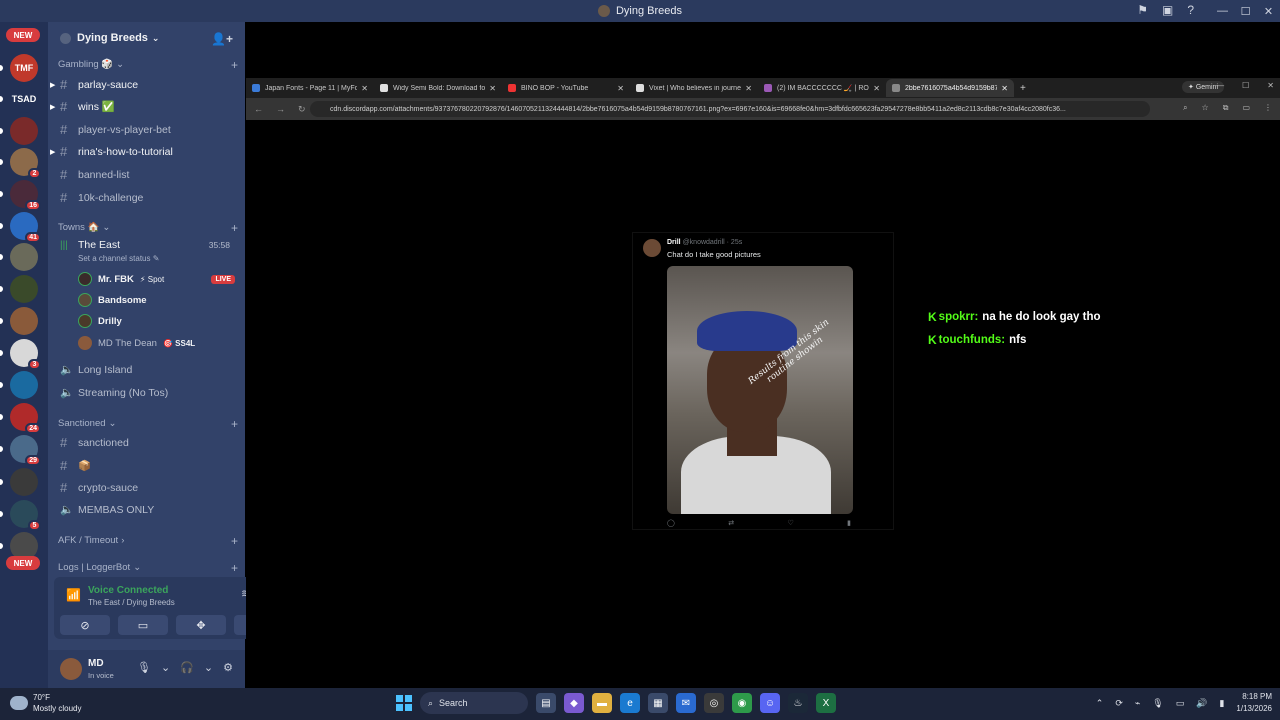 This screenshot has width=1280, height=720. Describe the element at coordinates (1119, 703) in the screenshot. I see `sync-icon: ⟳` at that location.